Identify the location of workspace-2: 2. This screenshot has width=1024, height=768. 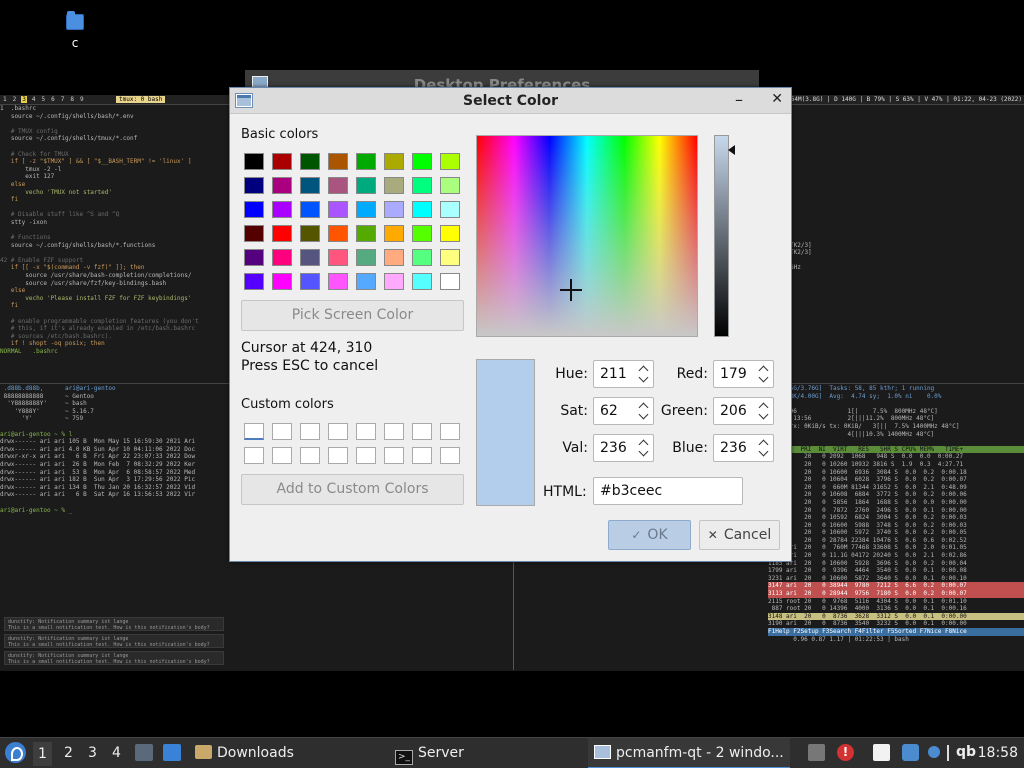
(68, 753).